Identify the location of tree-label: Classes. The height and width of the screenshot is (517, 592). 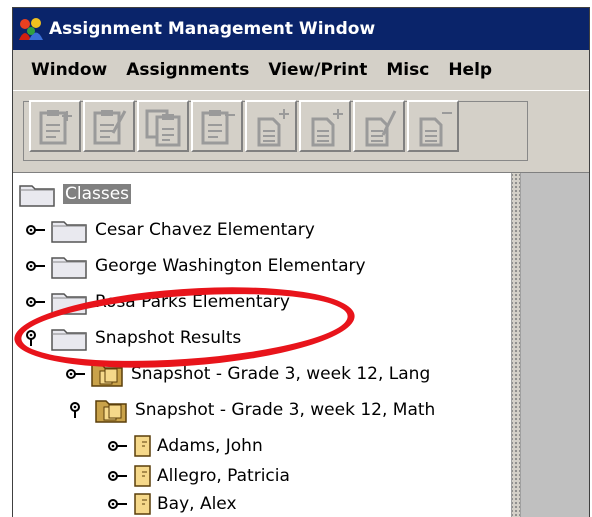
(97, 194).